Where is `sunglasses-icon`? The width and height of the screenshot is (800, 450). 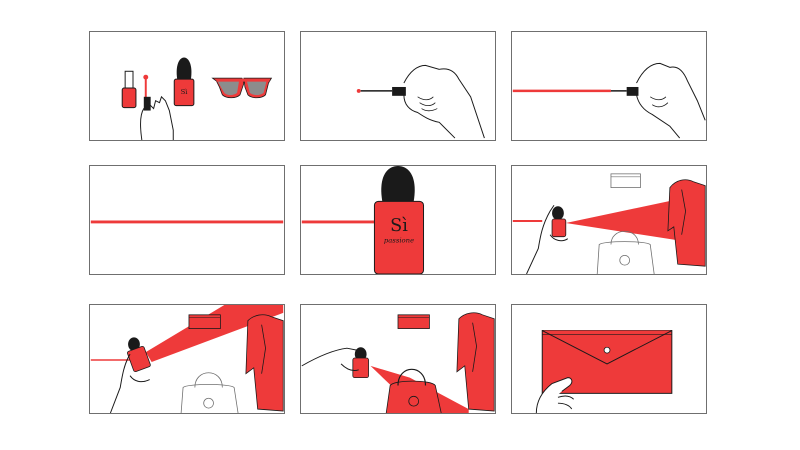 sunglasses-icon is located at coordinates (242, 88).